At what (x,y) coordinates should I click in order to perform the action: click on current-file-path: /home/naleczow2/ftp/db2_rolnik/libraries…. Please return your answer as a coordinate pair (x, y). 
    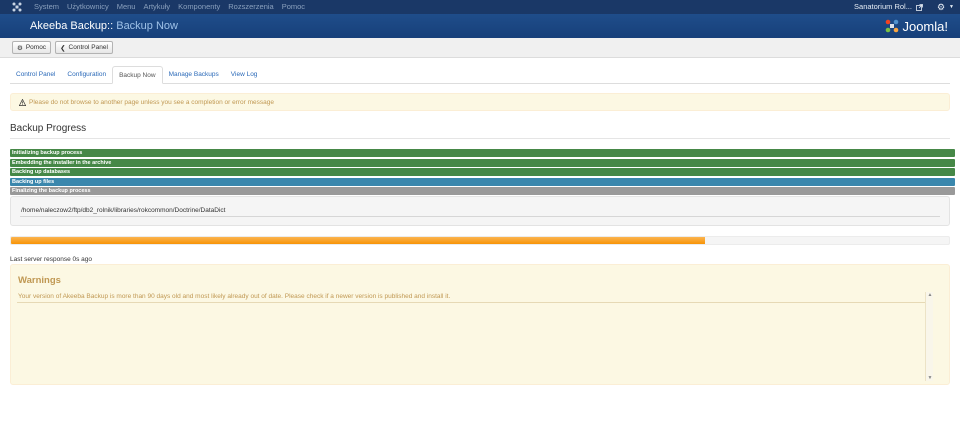
    Looking at the image, I should click on (123, 210).